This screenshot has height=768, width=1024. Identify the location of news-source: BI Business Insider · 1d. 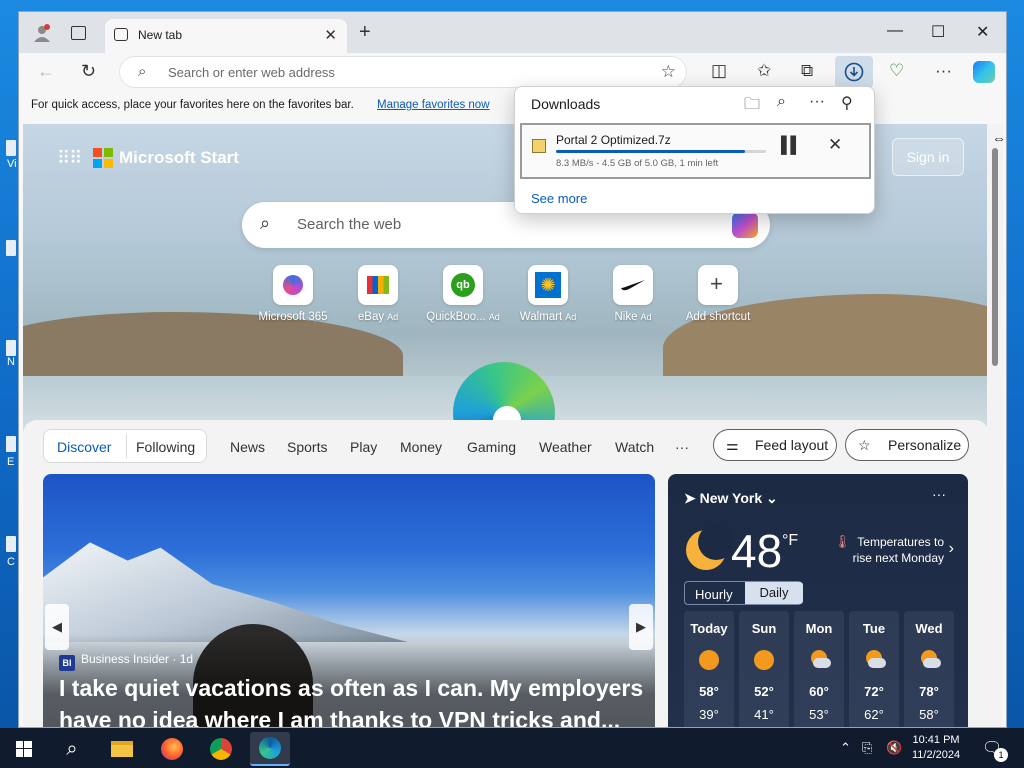
(126, 661).